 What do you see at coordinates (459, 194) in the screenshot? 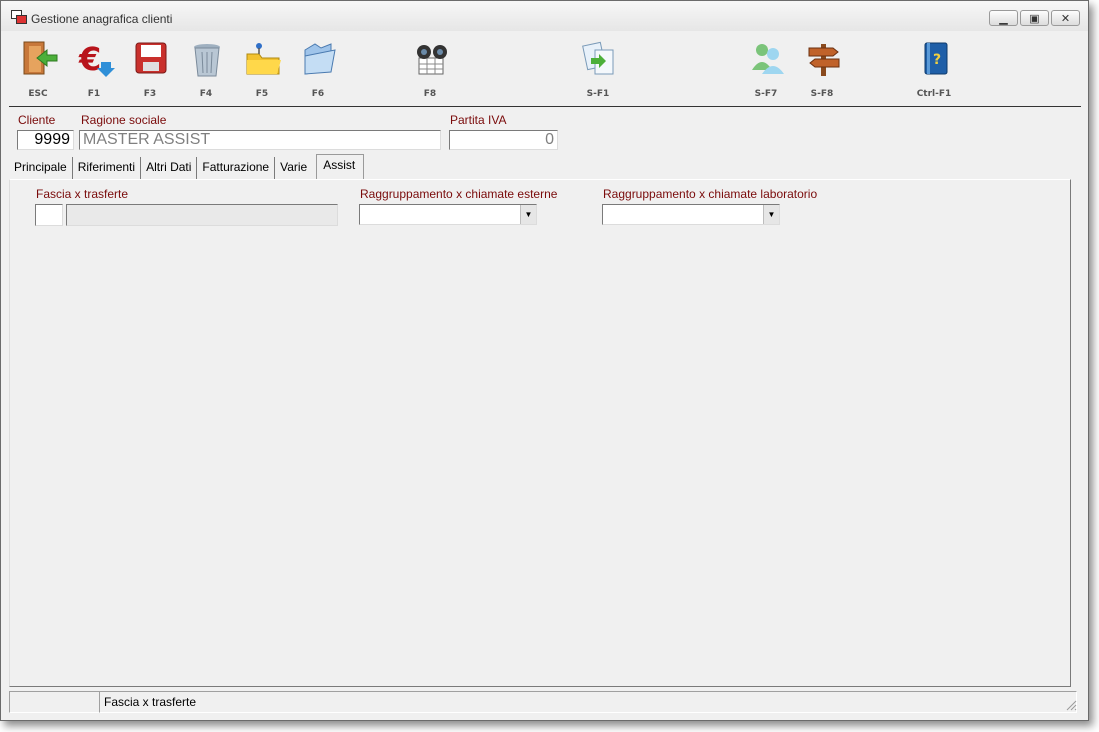
I see `chiamate-esterne-label: Raggruppamento x chiamate esterne` at bounding box center [459, 194].